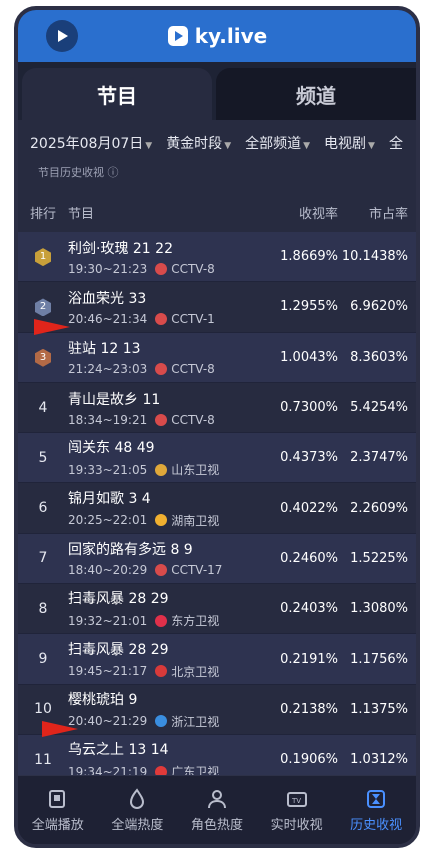  I want to click on table-row: 8 扫毒风暴 28 29 19:32~21:01 东方卫视 0.2403% 1.3080%, so click(217, 609).